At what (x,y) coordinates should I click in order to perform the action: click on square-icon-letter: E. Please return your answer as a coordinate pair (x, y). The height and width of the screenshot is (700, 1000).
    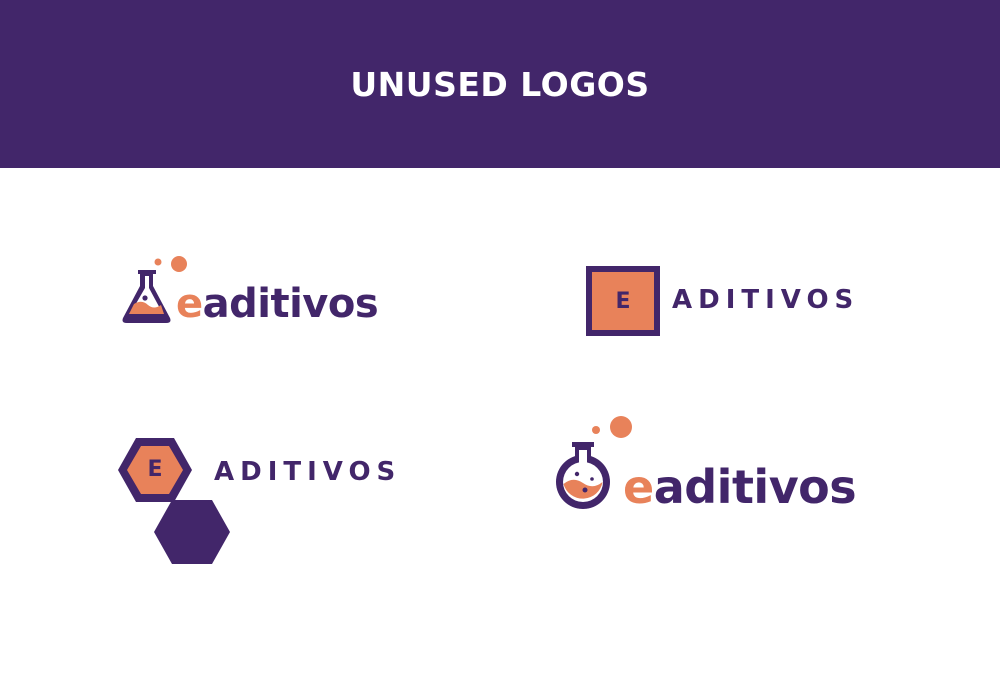
    Looking at the image, I should click on (623, 301).